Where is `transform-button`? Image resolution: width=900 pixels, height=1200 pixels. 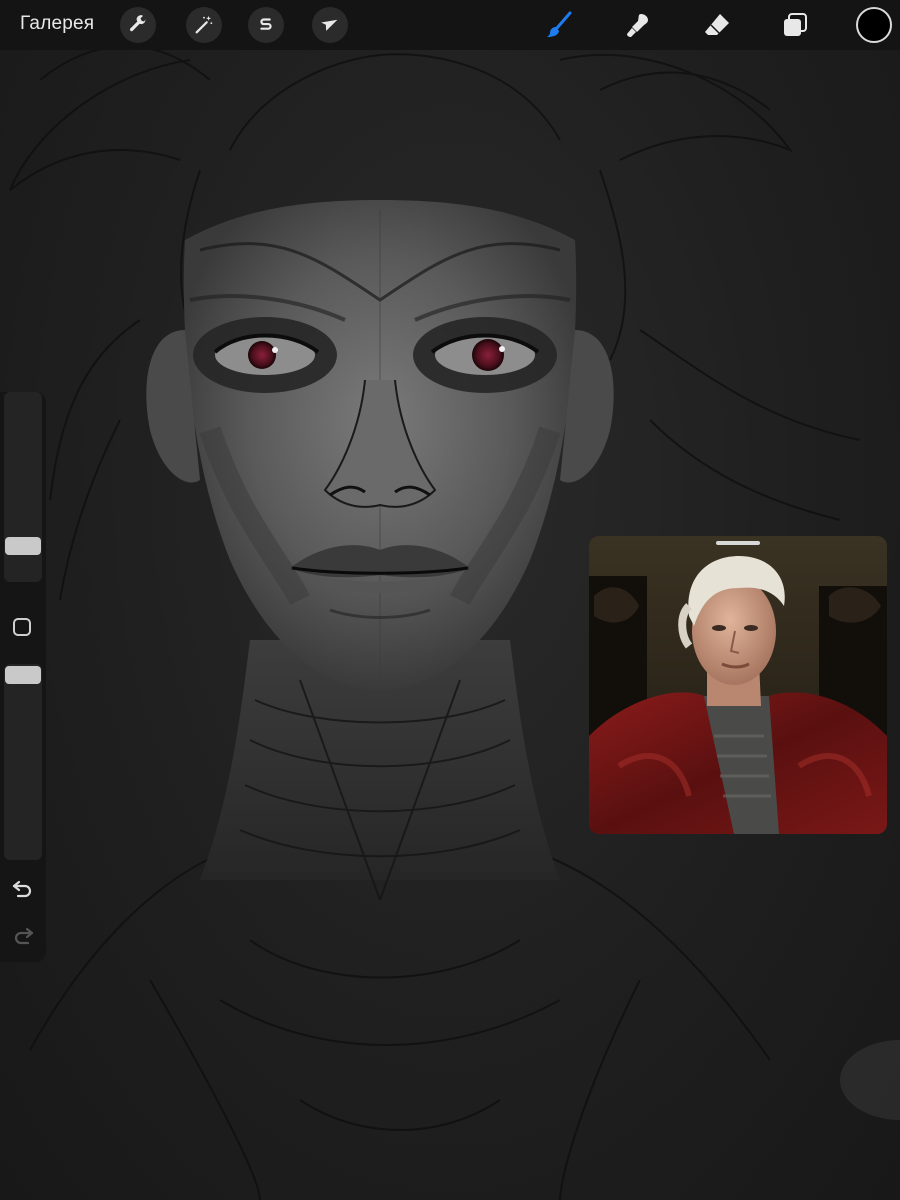
transform-button is located at coordinates (330, 25).